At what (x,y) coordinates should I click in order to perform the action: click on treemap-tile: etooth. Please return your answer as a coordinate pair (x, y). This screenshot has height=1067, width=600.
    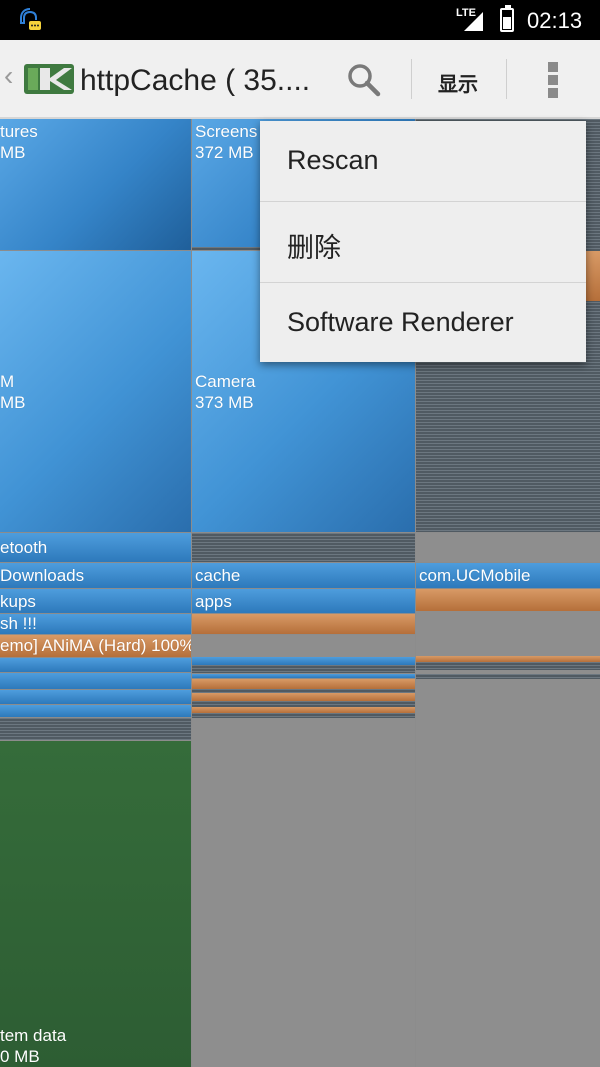
    Looking at the image, I should click on (95, 547).